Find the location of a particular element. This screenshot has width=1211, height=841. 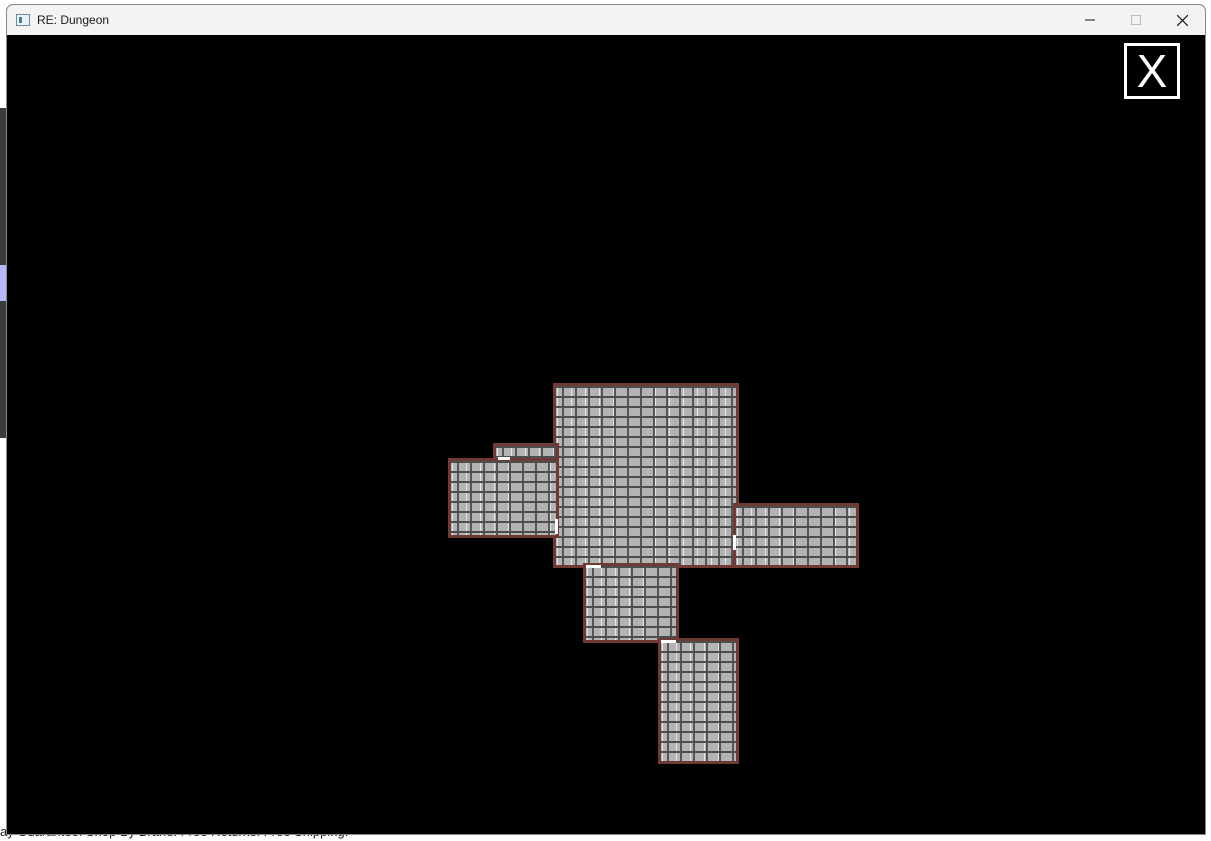

dungeon-room-south is located at coordinates (631, 603).